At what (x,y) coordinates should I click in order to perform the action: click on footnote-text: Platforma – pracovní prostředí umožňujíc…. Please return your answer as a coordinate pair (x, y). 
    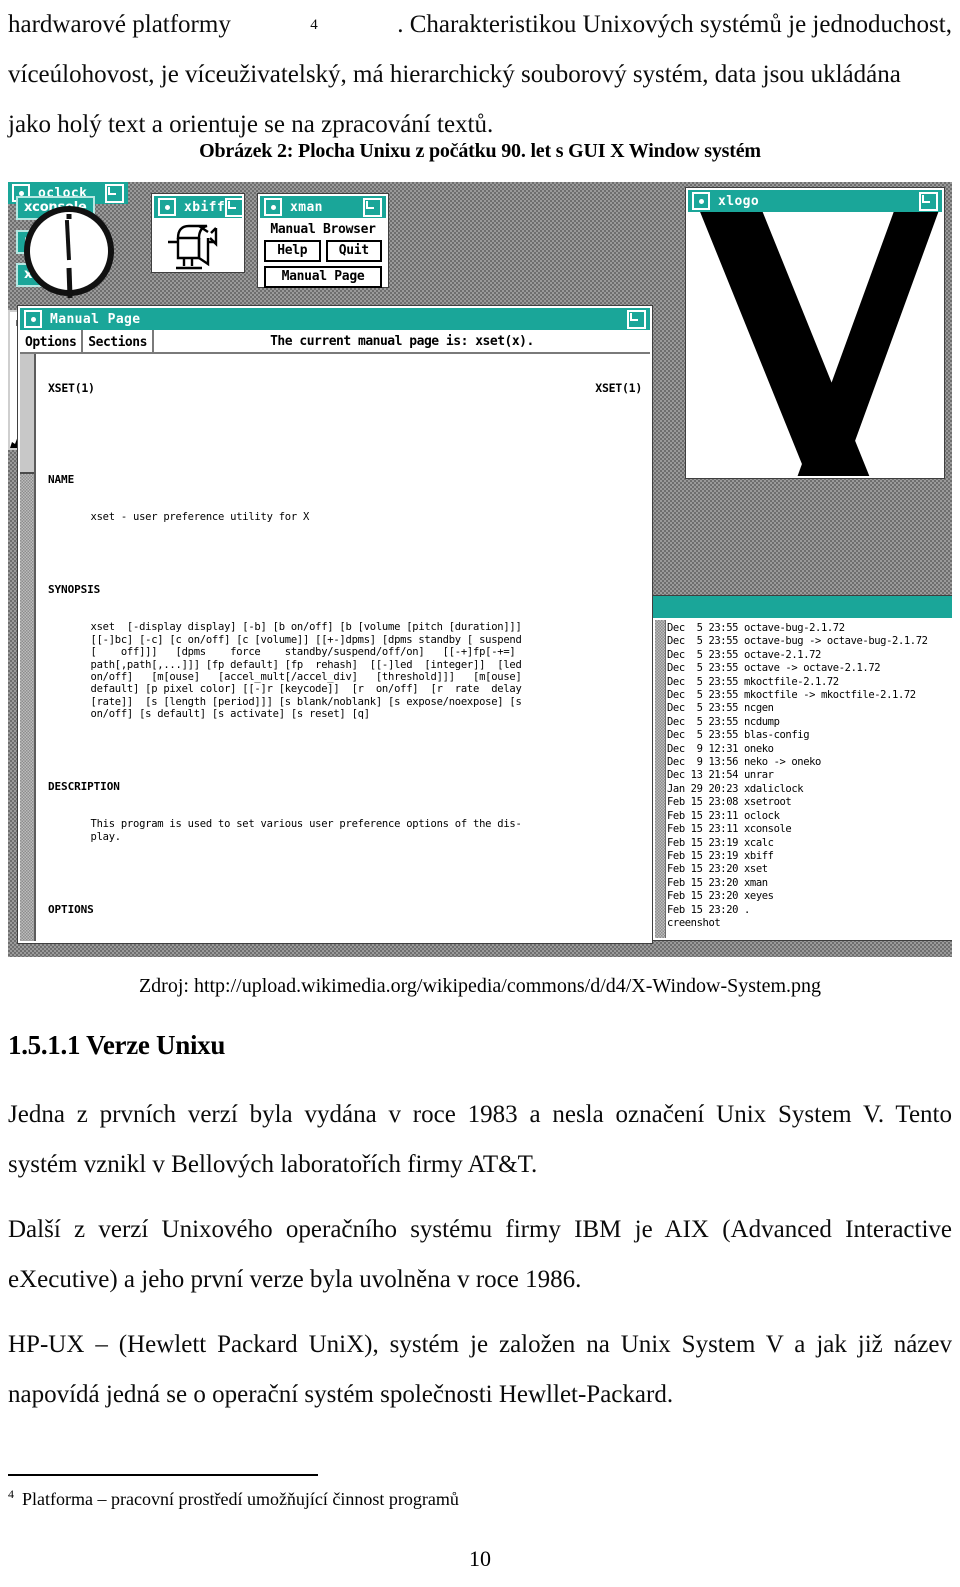
    Looking at the image, I should click on (240, 1499).